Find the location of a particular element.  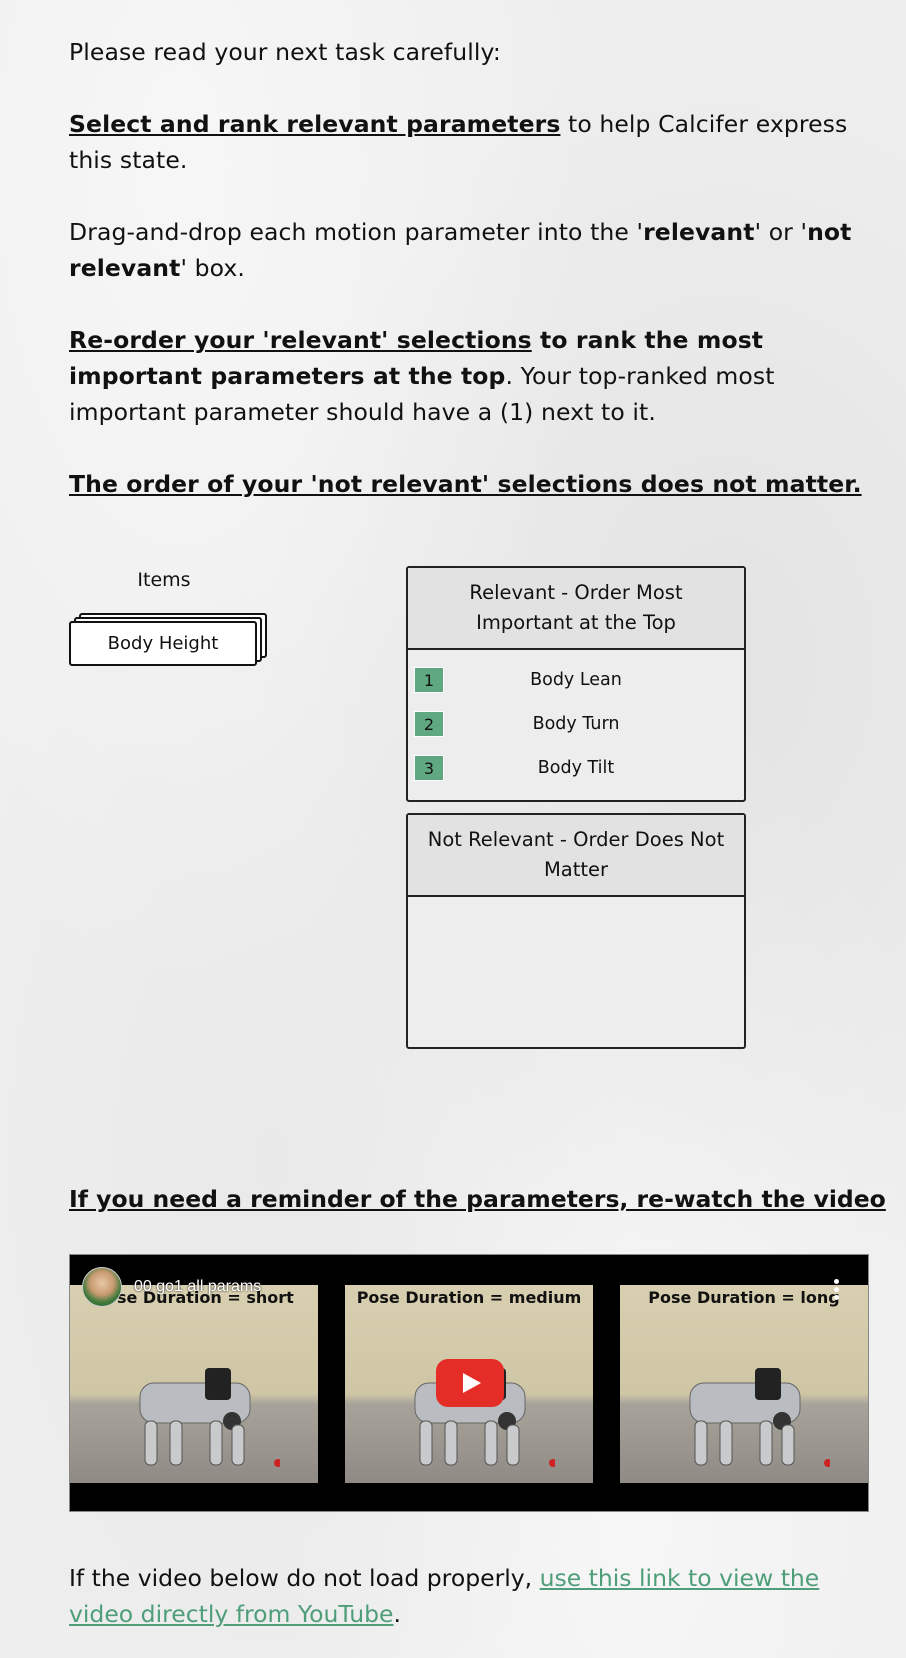

drag-post: ' box. is located at coordinates (212, 268).